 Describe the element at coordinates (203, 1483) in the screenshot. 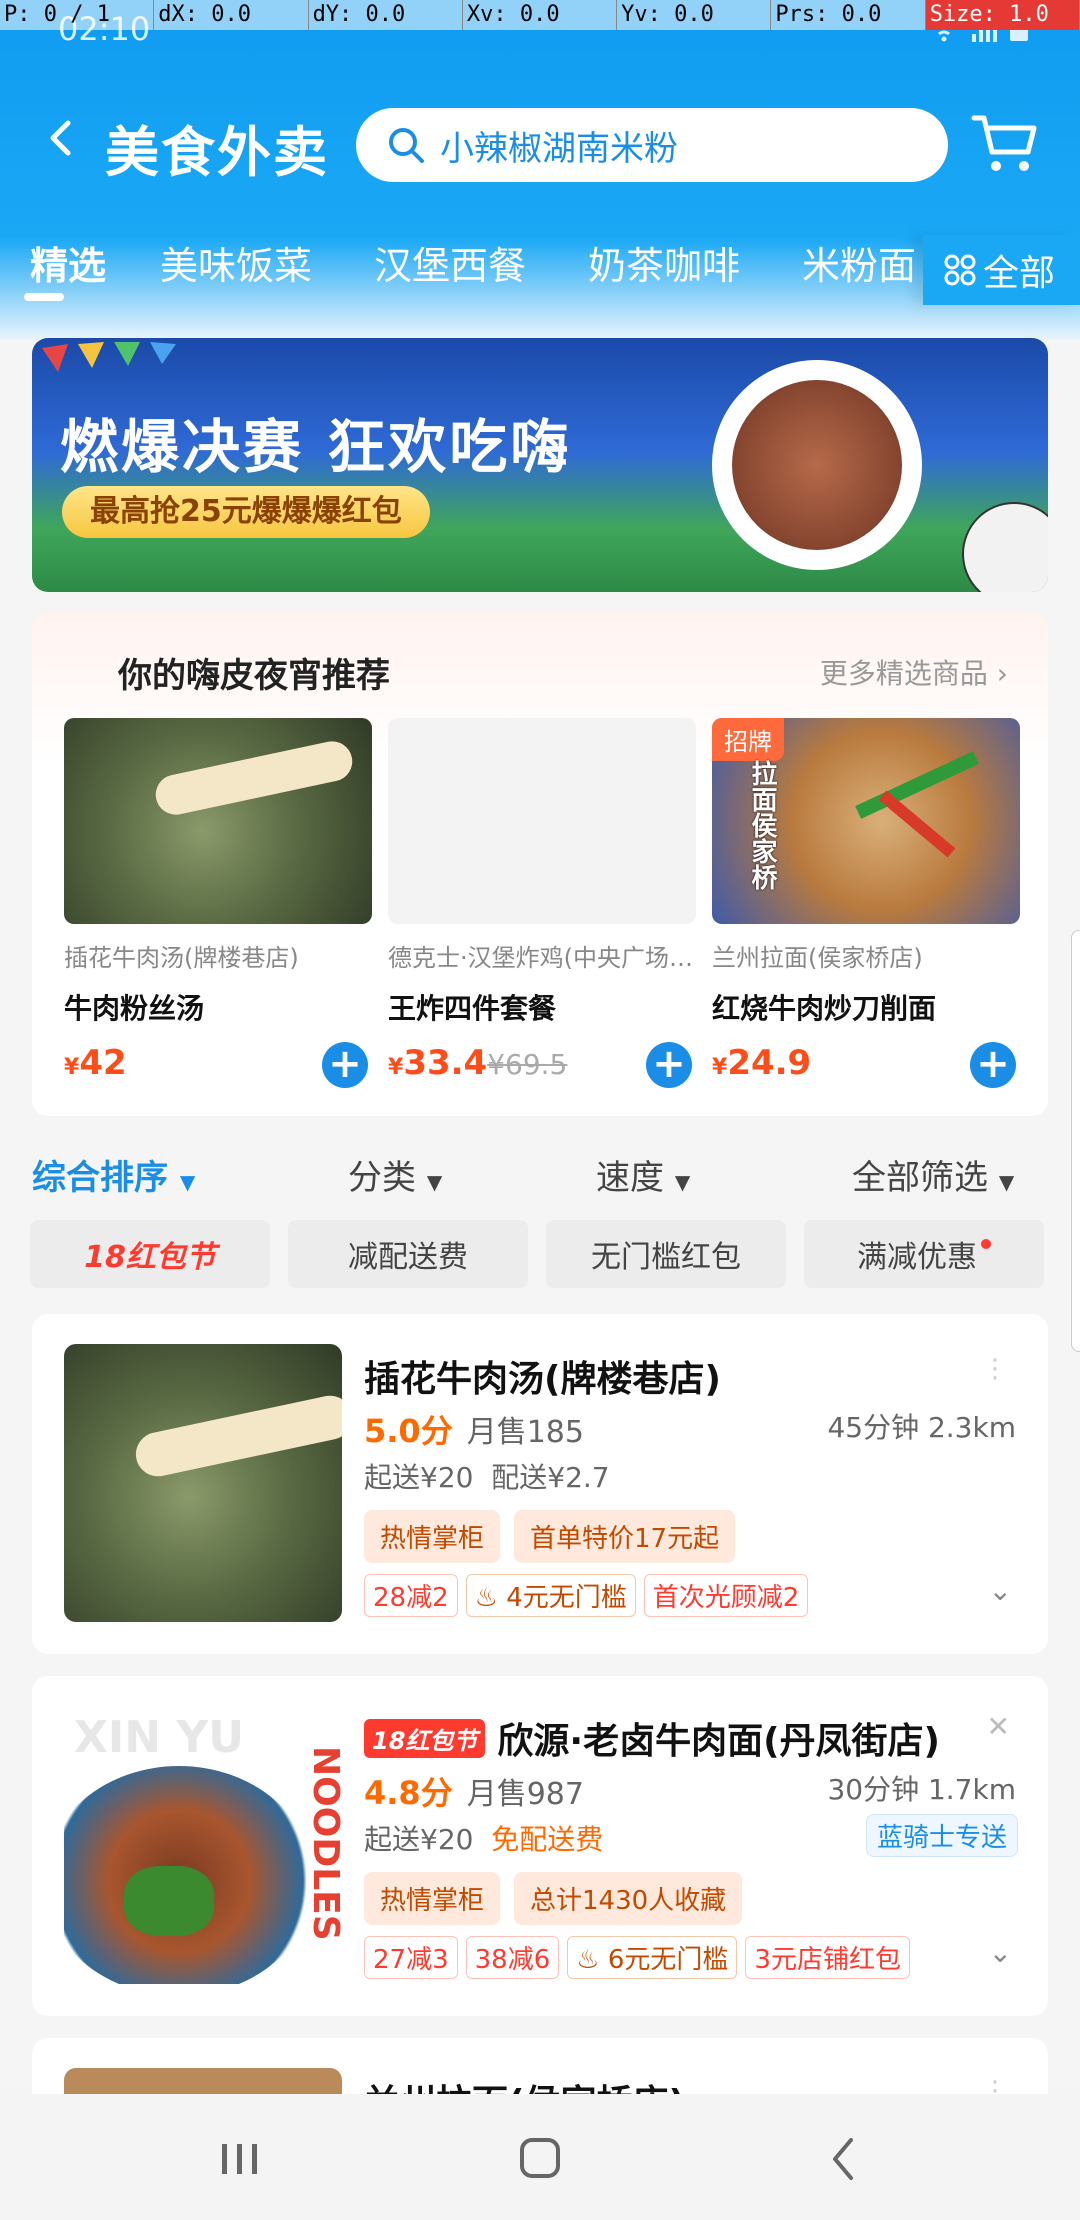

I see `shop-image` at that location.